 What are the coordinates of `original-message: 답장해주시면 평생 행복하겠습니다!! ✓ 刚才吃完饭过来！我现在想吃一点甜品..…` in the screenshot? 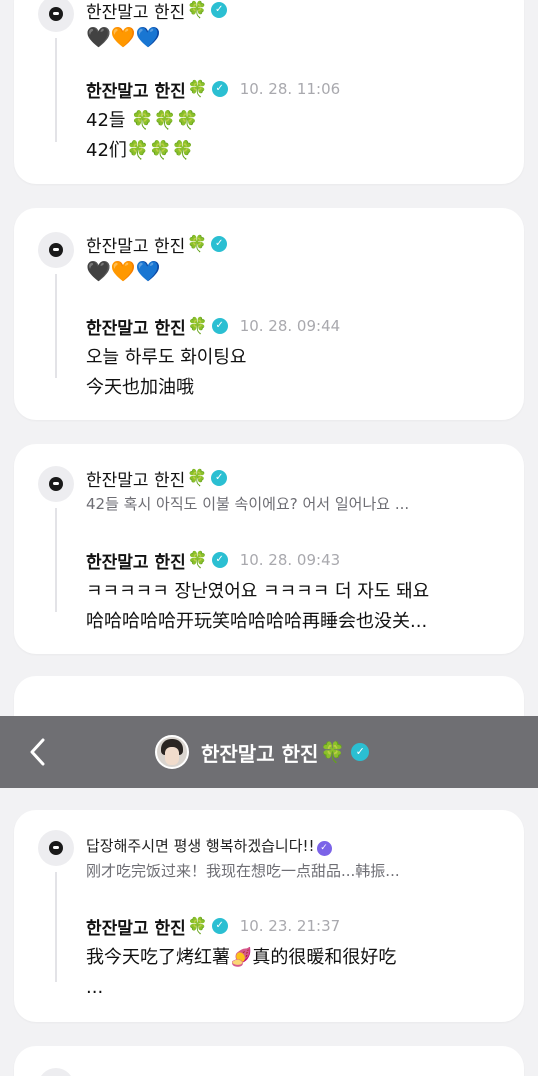 It's located at (297, 856).